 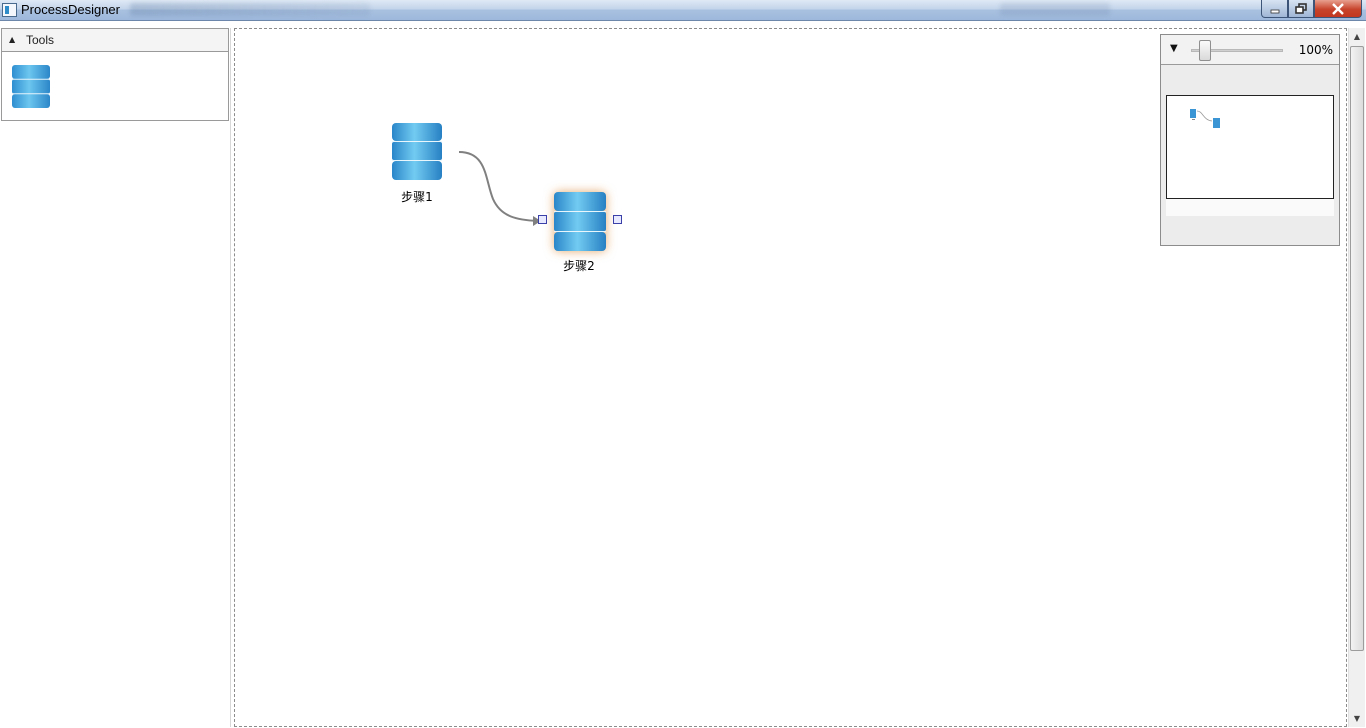 I want to click on window-title: ProcessDesigner, so click(x=70, y=9).